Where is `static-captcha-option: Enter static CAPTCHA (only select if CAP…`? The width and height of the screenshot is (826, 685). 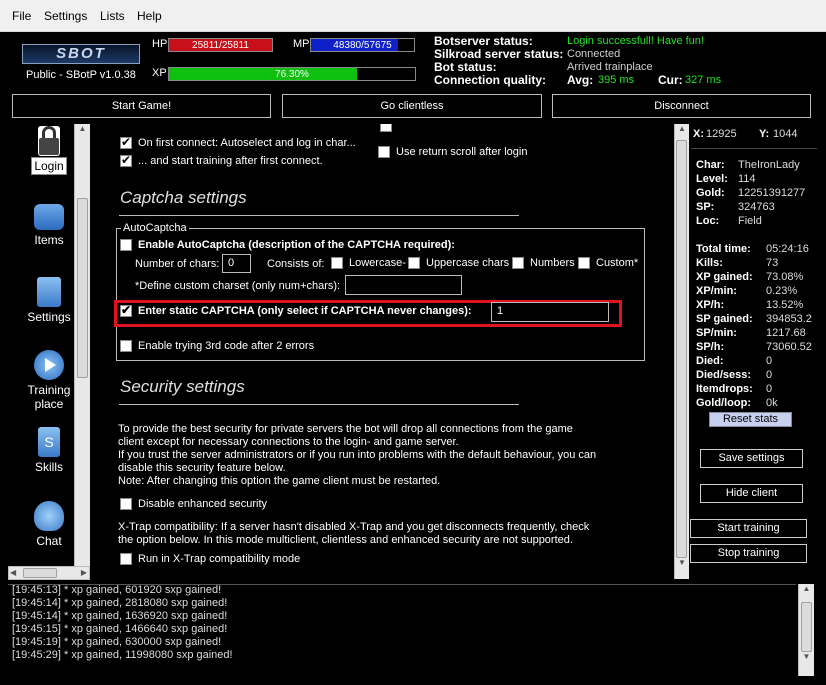
static-captcha-option: Enter static CAPTCHA (only select if CAP… is located at coordinates (296, 310).